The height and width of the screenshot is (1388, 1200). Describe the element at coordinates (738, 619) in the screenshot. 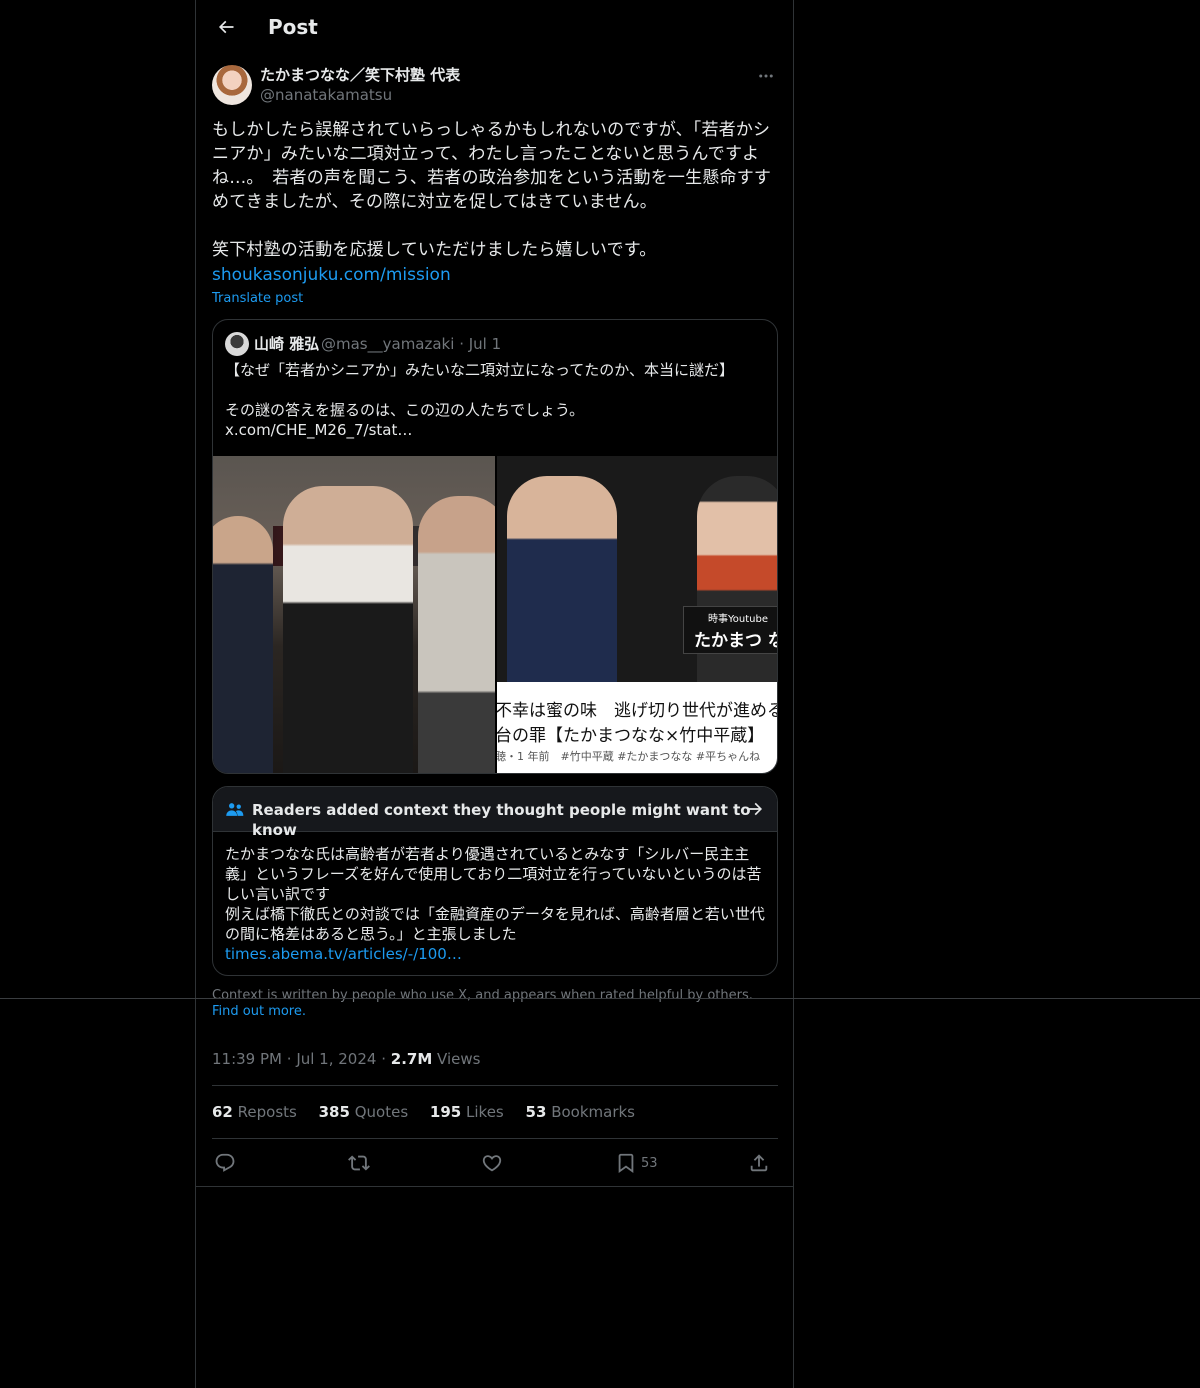

I see `tv-caption-small: 時事Youtube` at that location.